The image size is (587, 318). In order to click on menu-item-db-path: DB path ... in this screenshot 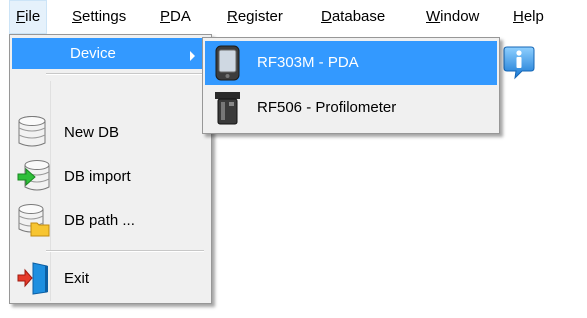, I will do `click(110, 221)`.